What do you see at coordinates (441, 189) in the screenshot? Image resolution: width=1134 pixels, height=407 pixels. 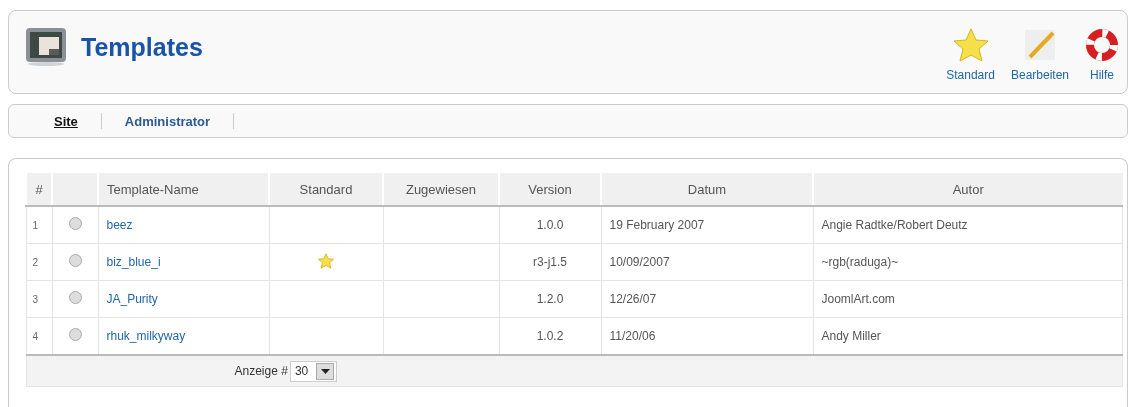 I see `column-header: Zugewiesen` at bounding box center [441, 189].